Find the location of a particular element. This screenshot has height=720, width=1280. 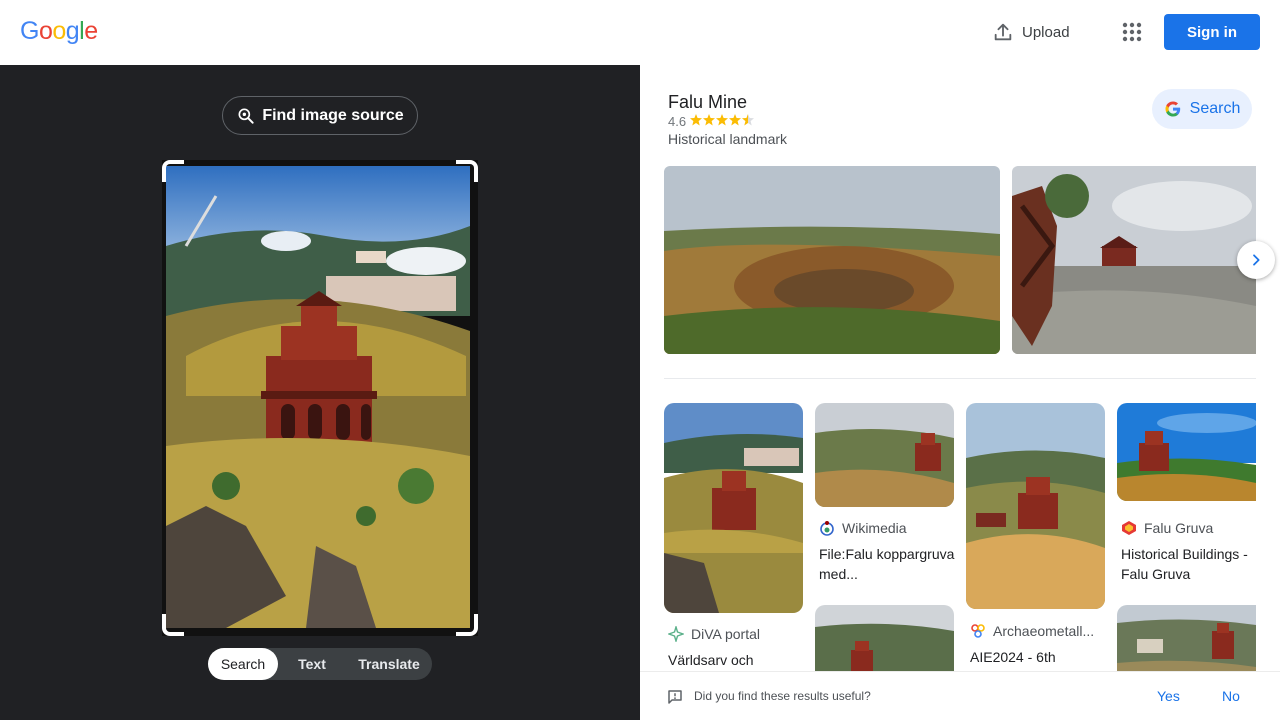

google-logo: Google is located at coordinates (59, 31).